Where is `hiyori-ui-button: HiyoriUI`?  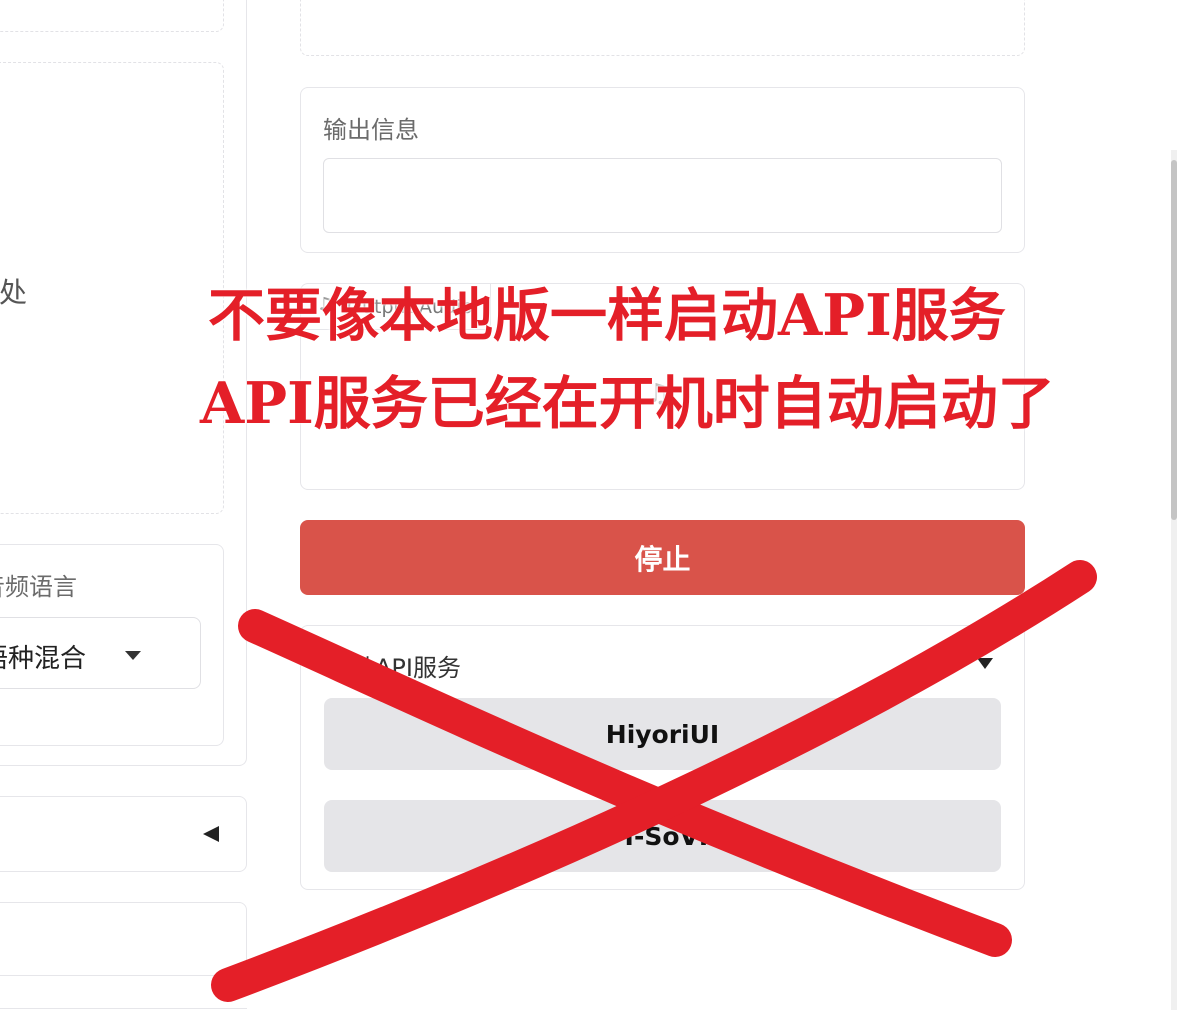
hiyori-ui-button: HiyoriUI is located at coordinates (662, 734).